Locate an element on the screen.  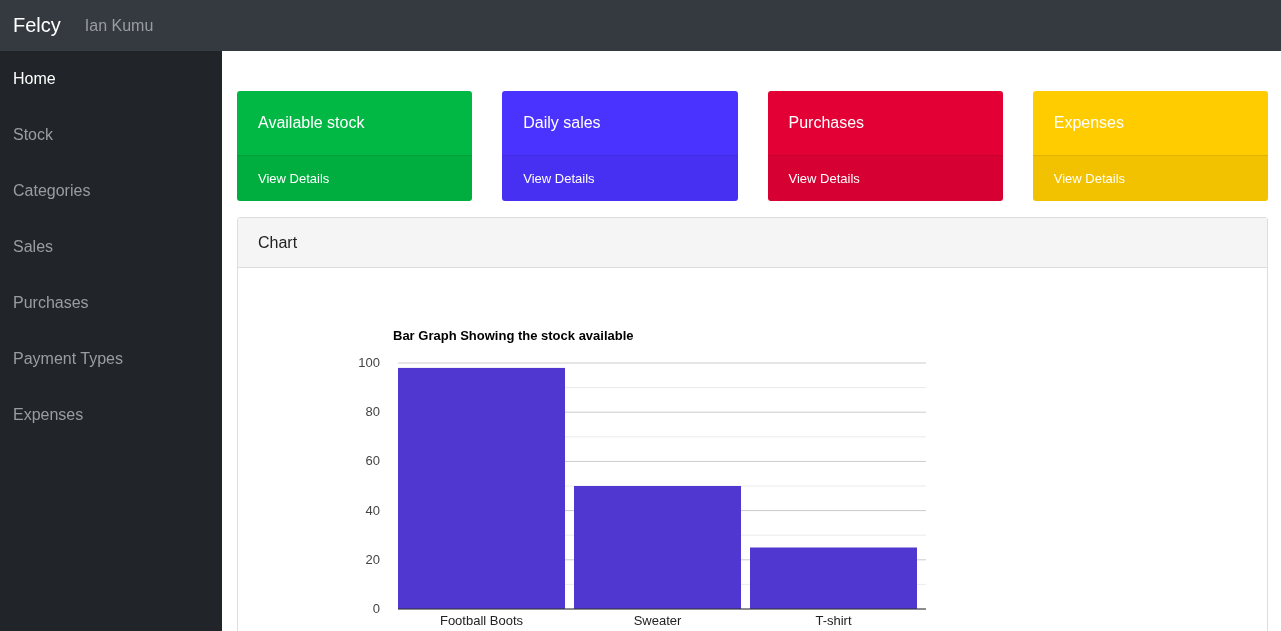
x-axis-label: Football Boots is located at coordinates (481, 620).